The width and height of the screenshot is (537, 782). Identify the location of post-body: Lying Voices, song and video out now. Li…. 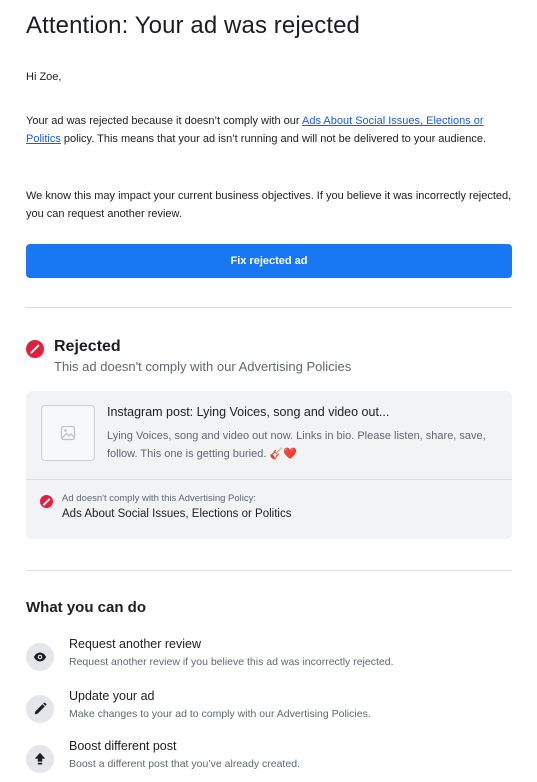
(303, 445).